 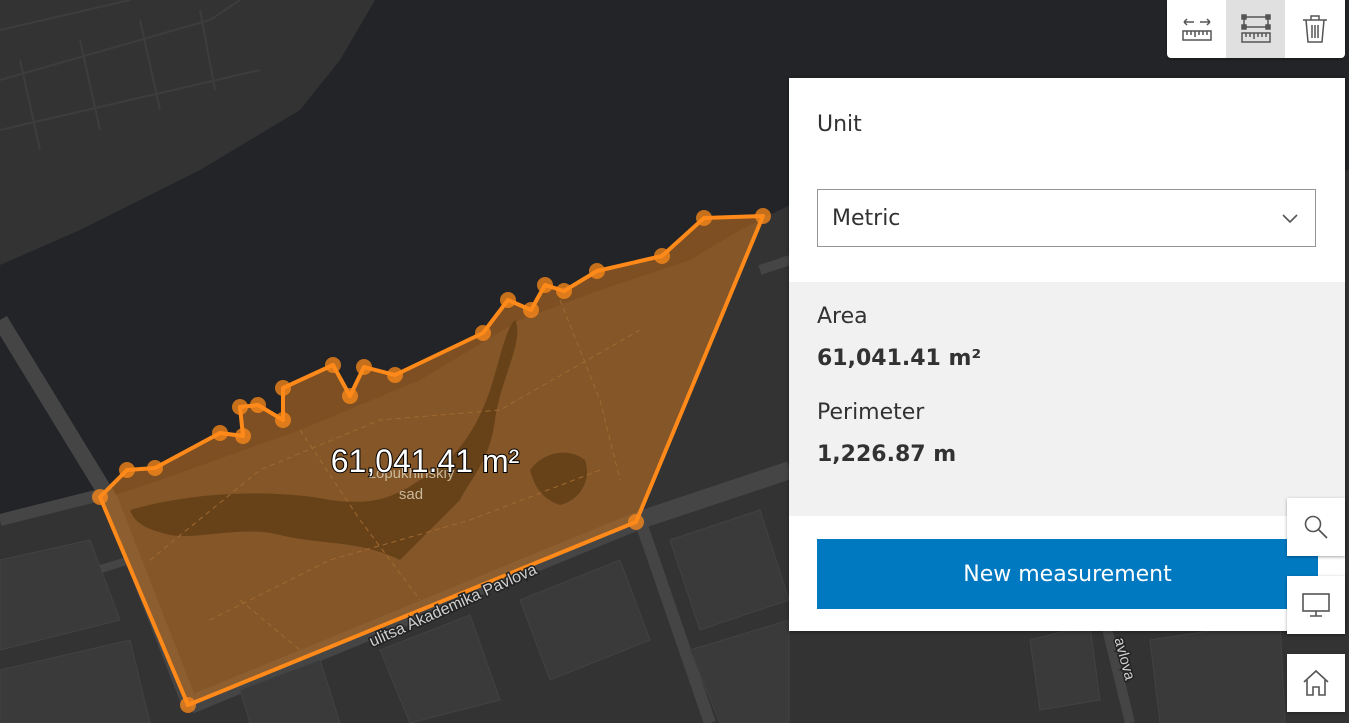 What do you see at coordinates (871, 412) in the screenshot?
I see `perimeter-label: Perimeter` at bounding box center [871, 412].